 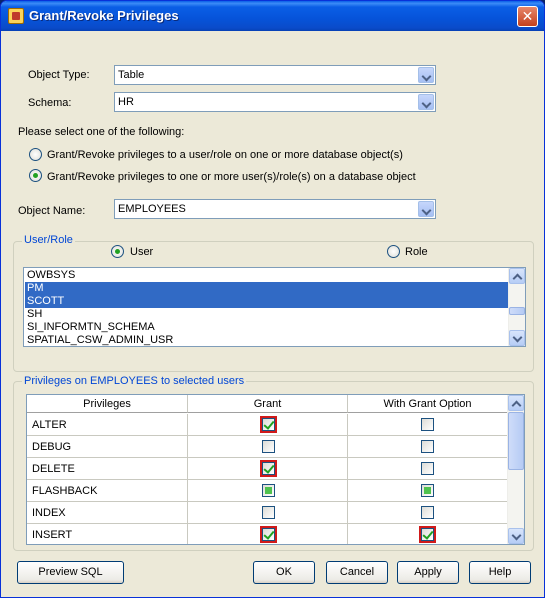 What do you see at coordinates (101, 132) in the screenshot?
I see `select-prompt: Please select one of the following:` at bounding box center [101, 132].